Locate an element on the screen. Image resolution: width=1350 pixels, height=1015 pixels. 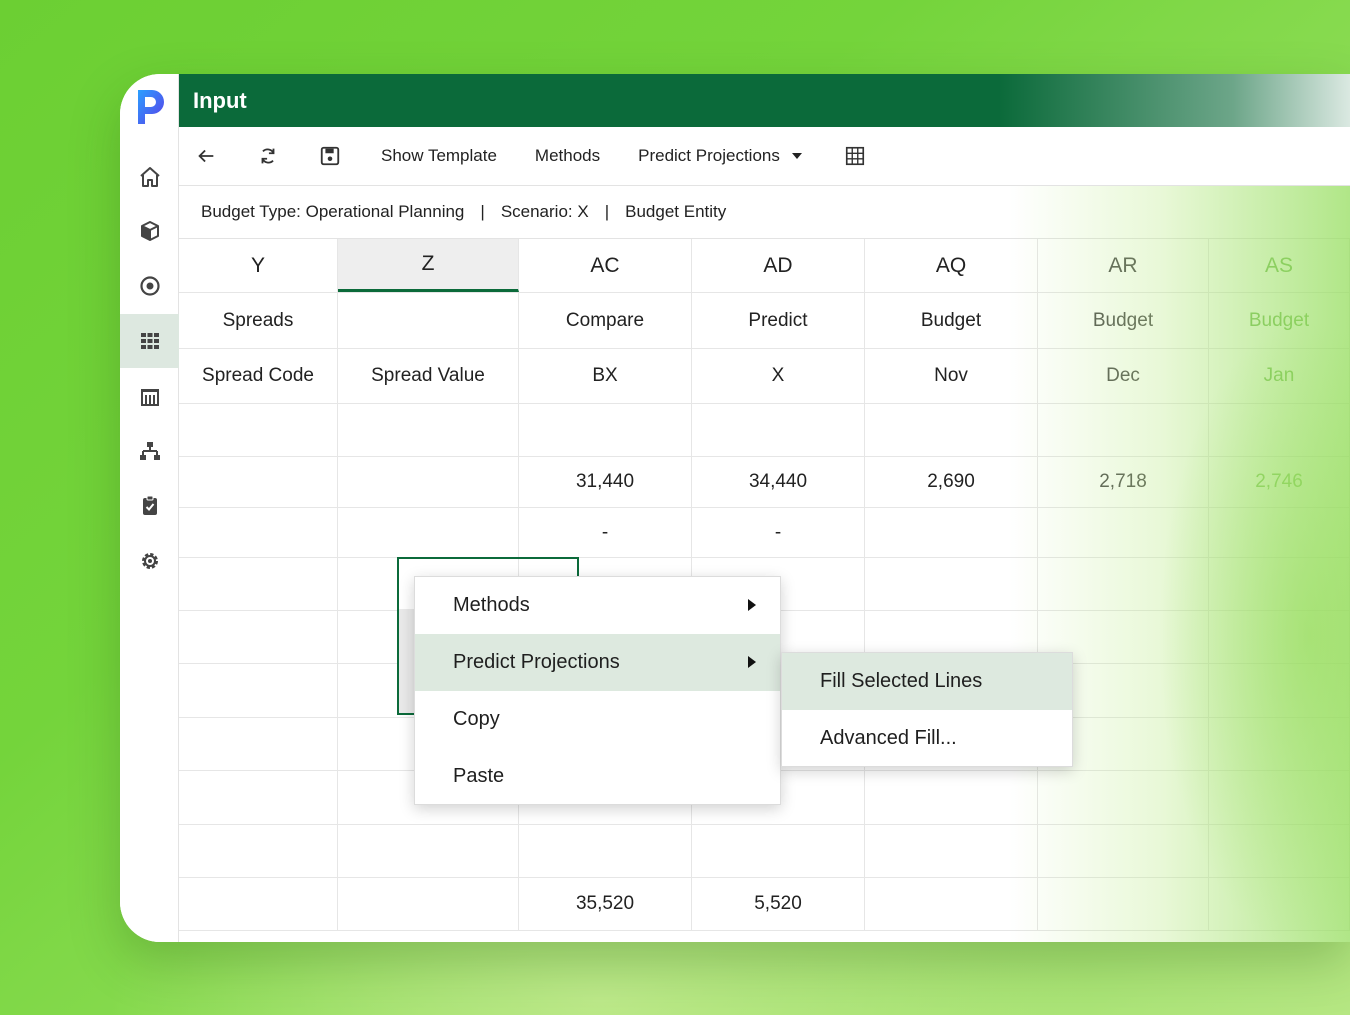
table-cell: BX is located at coordinates (605, 376).